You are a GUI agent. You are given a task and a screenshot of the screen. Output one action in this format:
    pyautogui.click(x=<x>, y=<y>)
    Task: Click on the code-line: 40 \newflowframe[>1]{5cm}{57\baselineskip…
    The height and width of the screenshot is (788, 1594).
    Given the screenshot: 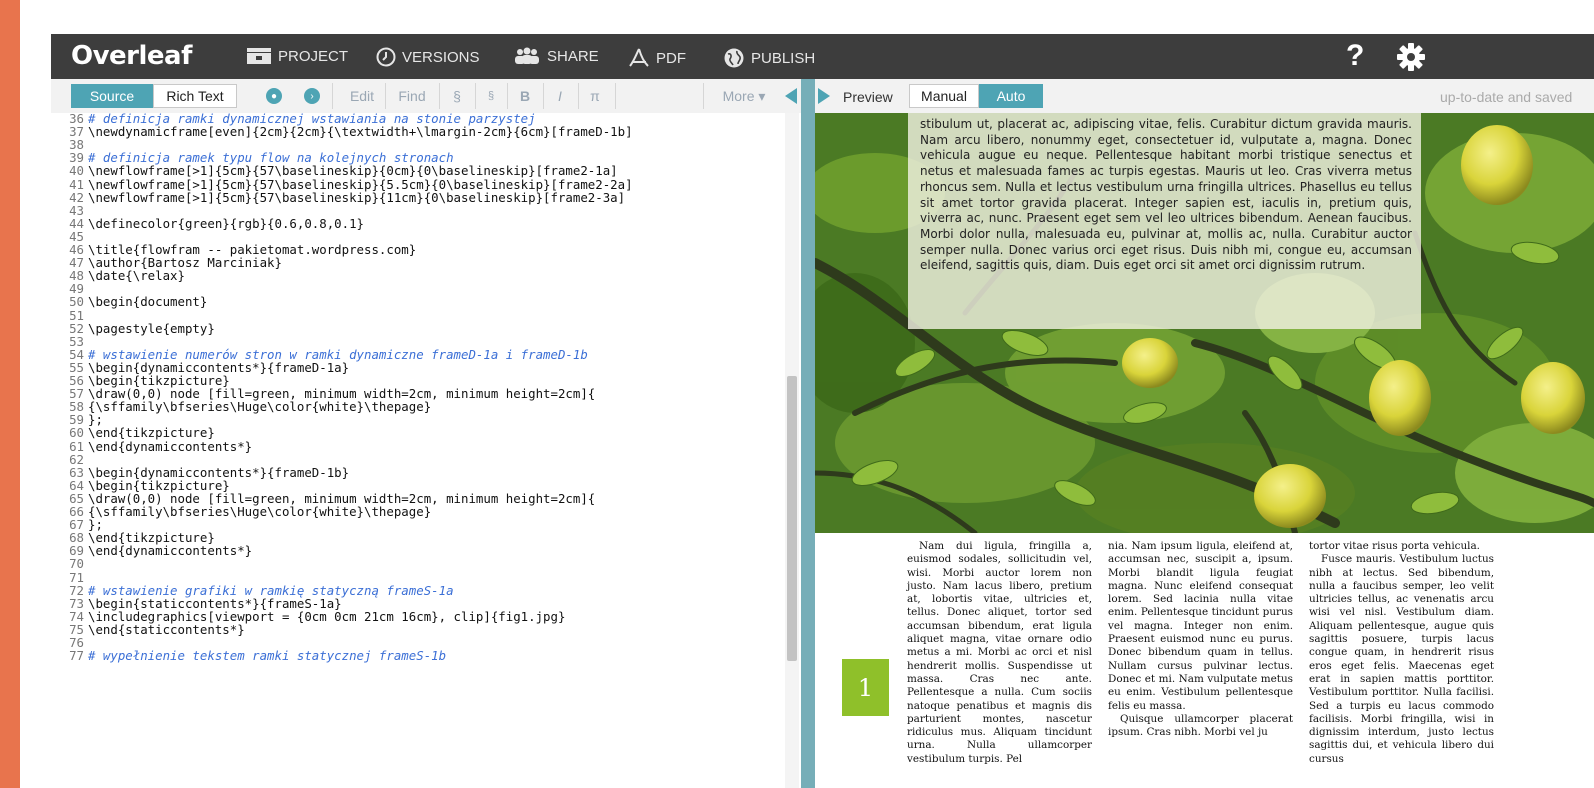 What is the action you would take?
    pyautogui.click(x=334, y=170)
    